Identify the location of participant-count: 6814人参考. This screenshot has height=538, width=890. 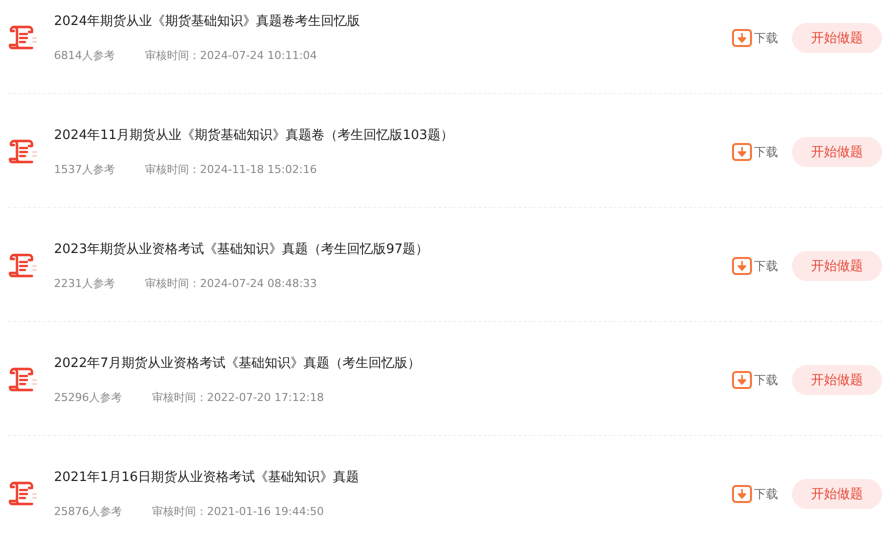
(84, 56).